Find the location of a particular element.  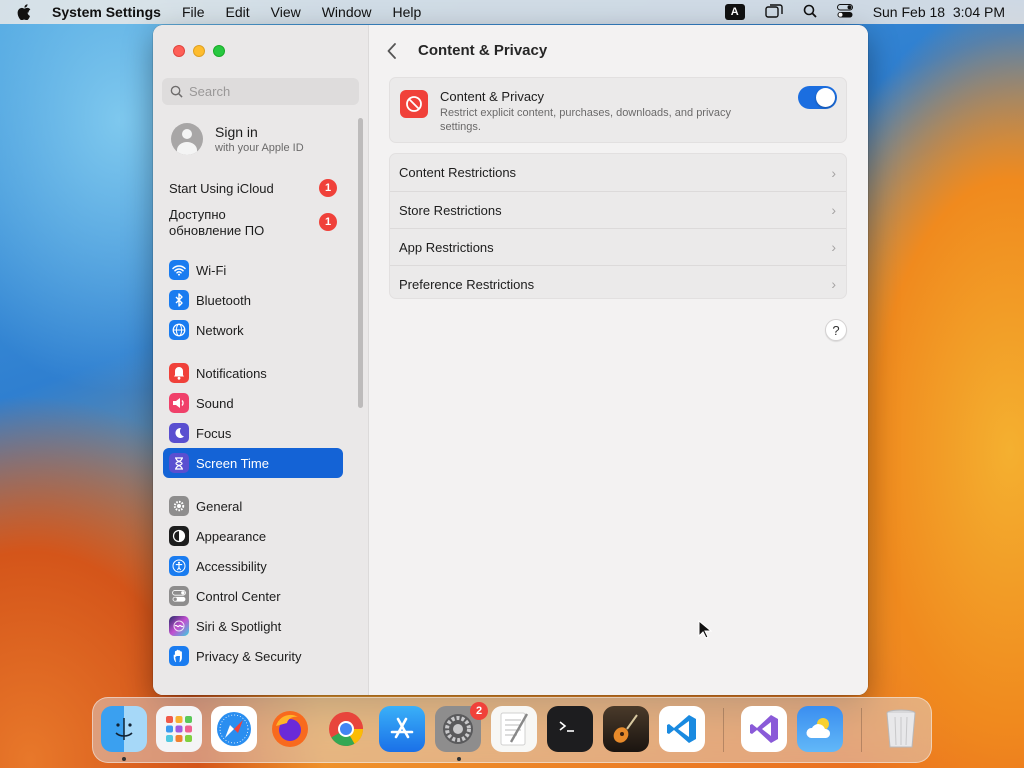

dock-safari is located at coordinates (234, 729).